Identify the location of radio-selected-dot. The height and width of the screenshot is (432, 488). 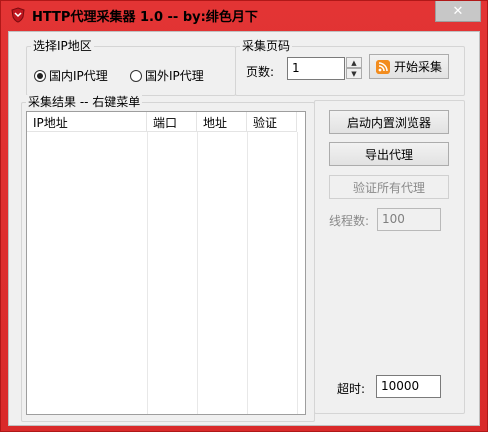
(40, 75).